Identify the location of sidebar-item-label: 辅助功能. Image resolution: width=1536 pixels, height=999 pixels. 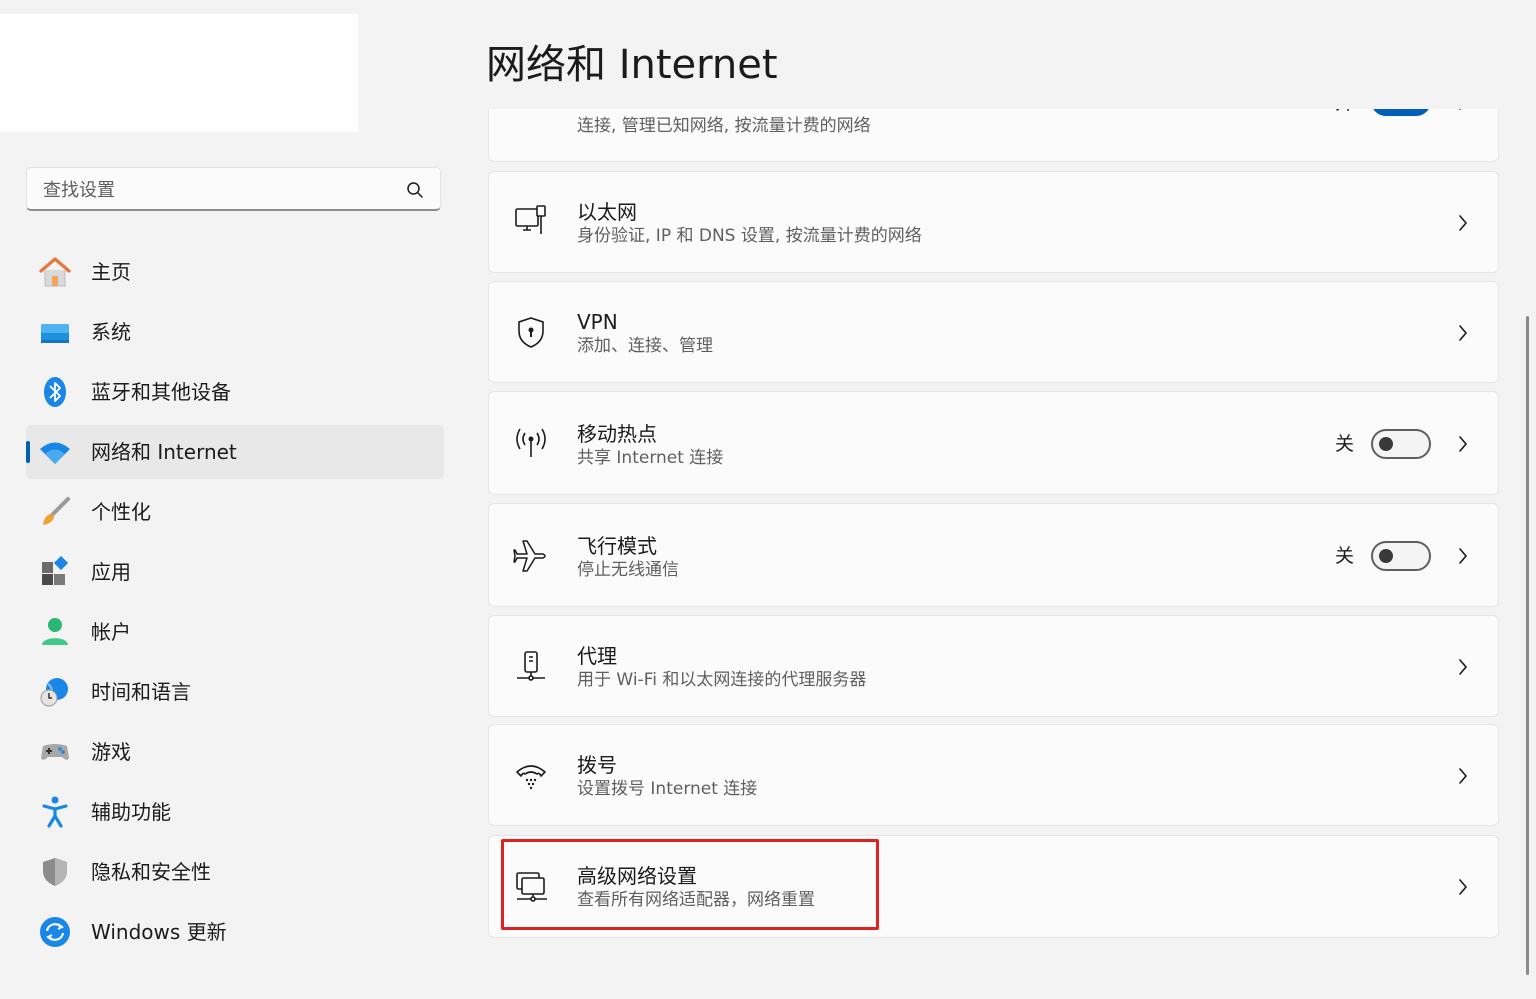
(131, 812).